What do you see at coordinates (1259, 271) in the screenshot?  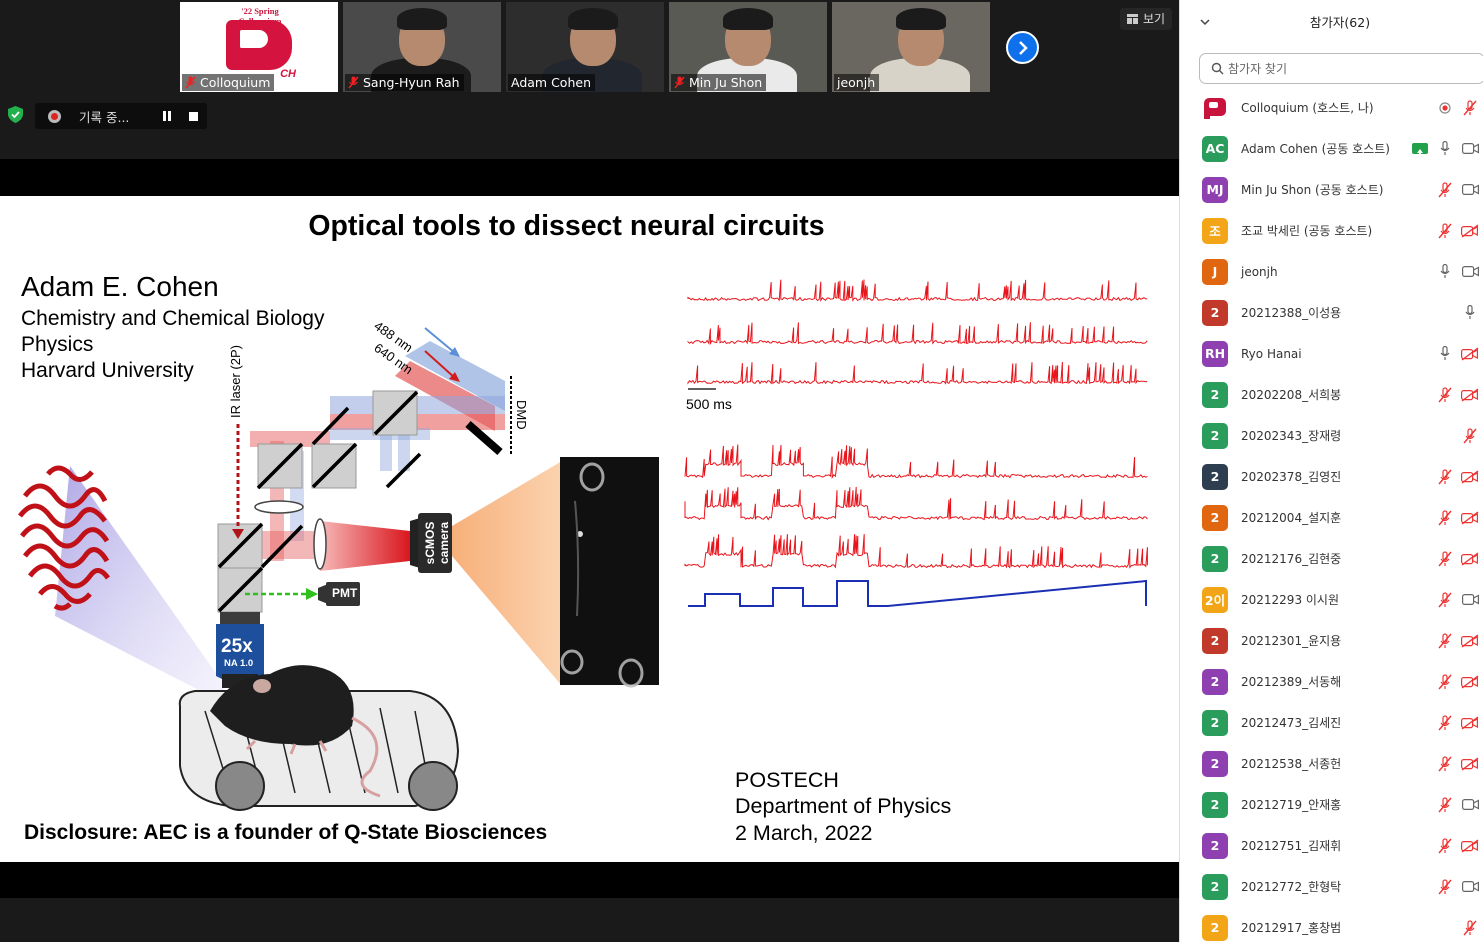 I see `participant-list-name: jeonjh` at bounding box center [1259, 271].